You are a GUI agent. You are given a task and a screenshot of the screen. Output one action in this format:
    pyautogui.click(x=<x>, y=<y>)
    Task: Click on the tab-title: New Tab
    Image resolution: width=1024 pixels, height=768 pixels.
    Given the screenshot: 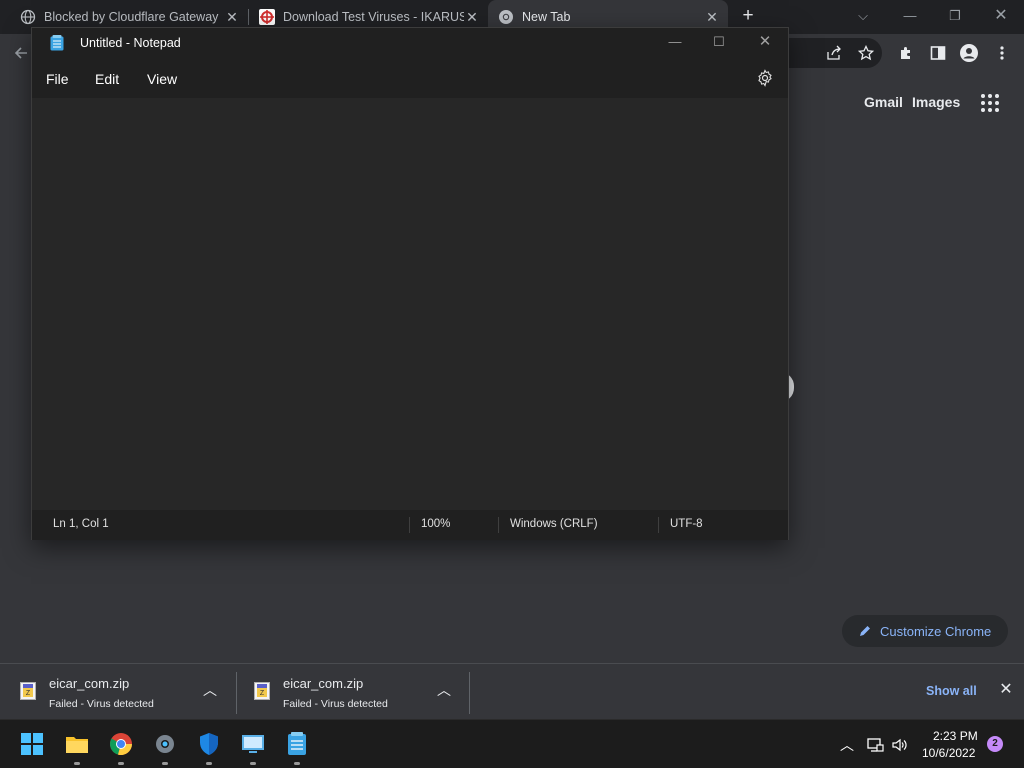 What is the action you would take?
    pyautogui.click(x=546, y=17)
    